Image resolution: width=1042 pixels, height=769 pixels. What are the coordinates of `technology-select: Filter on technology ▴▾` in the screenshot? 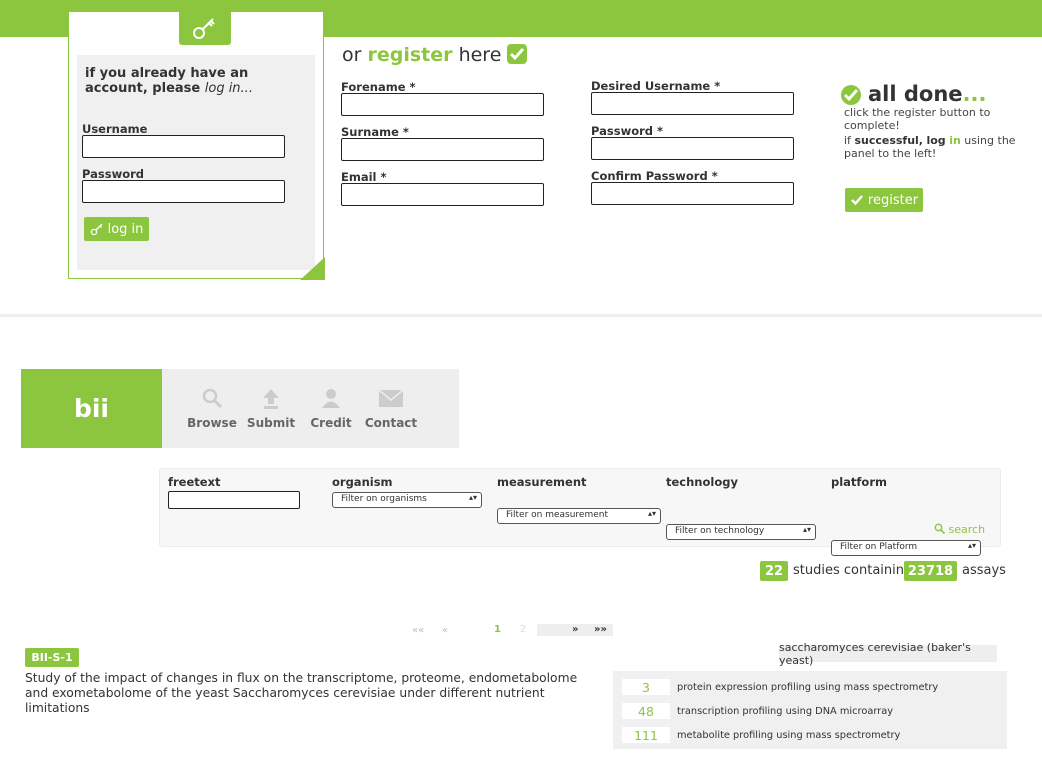 It's located at (741, 532).